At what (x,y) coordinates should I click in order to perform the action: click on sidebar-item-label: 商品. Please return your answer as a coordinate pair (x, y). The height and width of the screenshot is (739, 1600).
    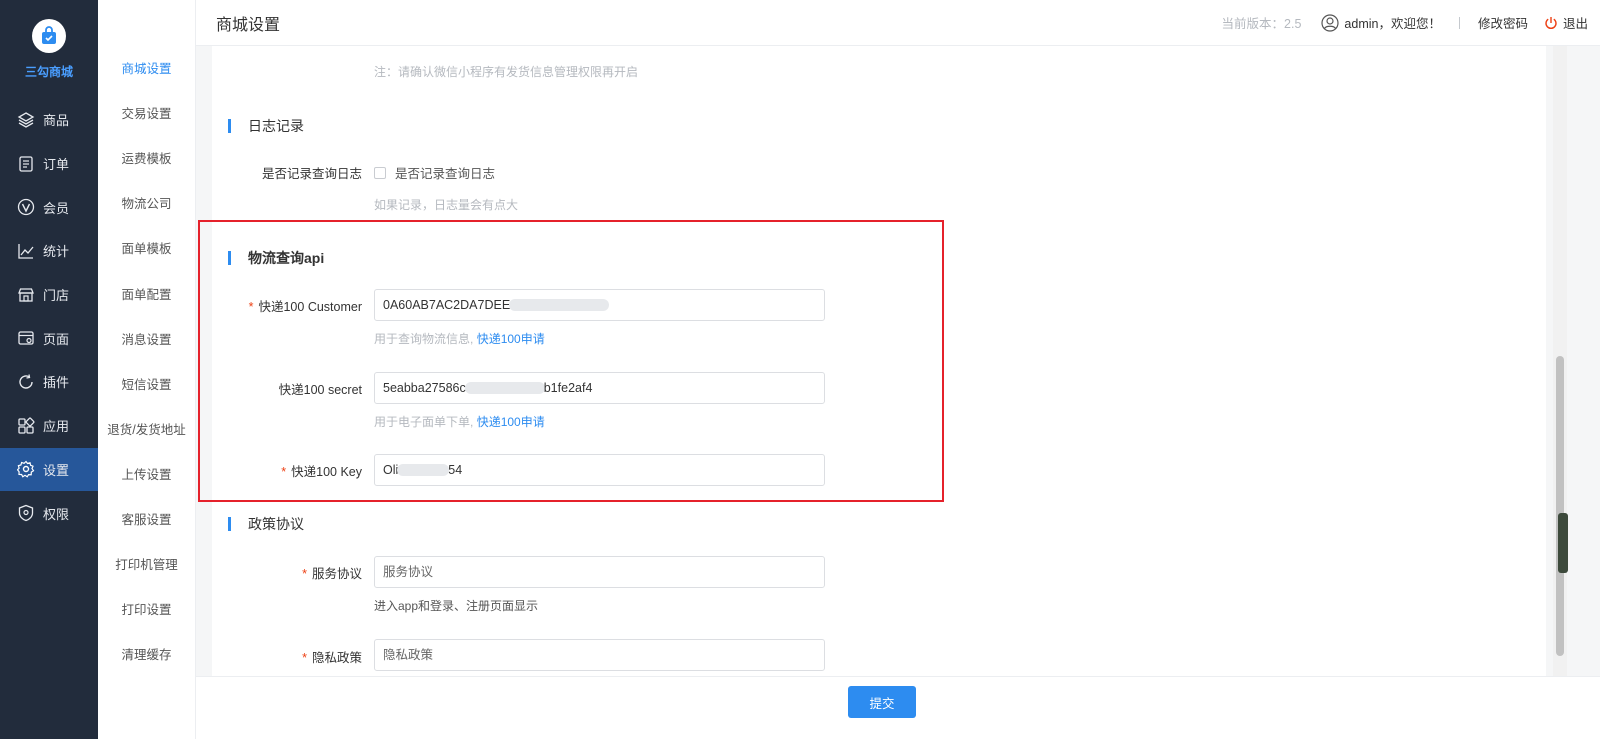
    Looking at the image, I should click on (56, 121).